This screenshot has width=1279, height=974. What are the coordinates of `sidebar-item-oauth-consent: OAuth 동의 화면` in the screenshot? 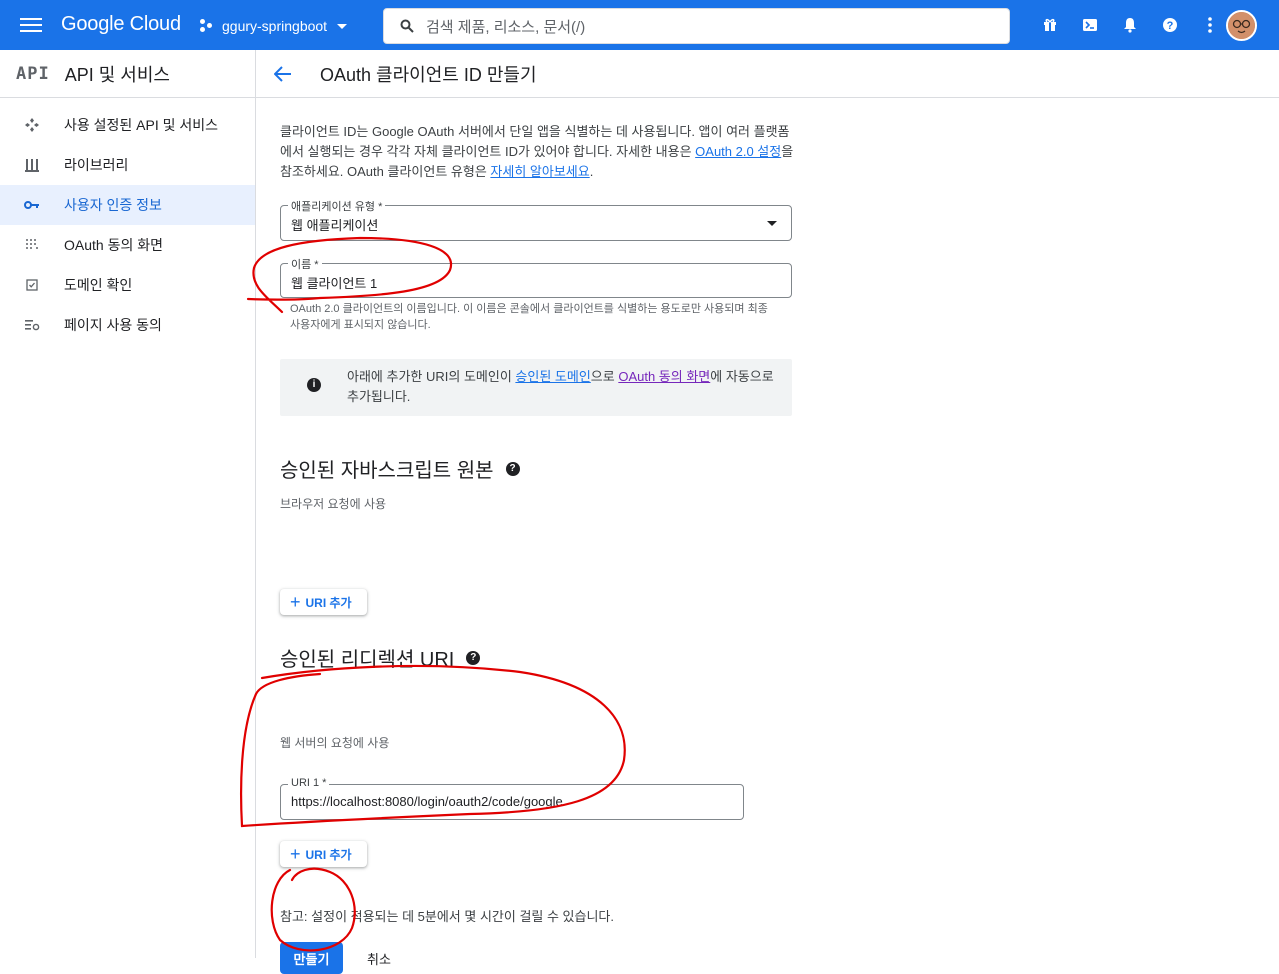 It's located at (127, 245).